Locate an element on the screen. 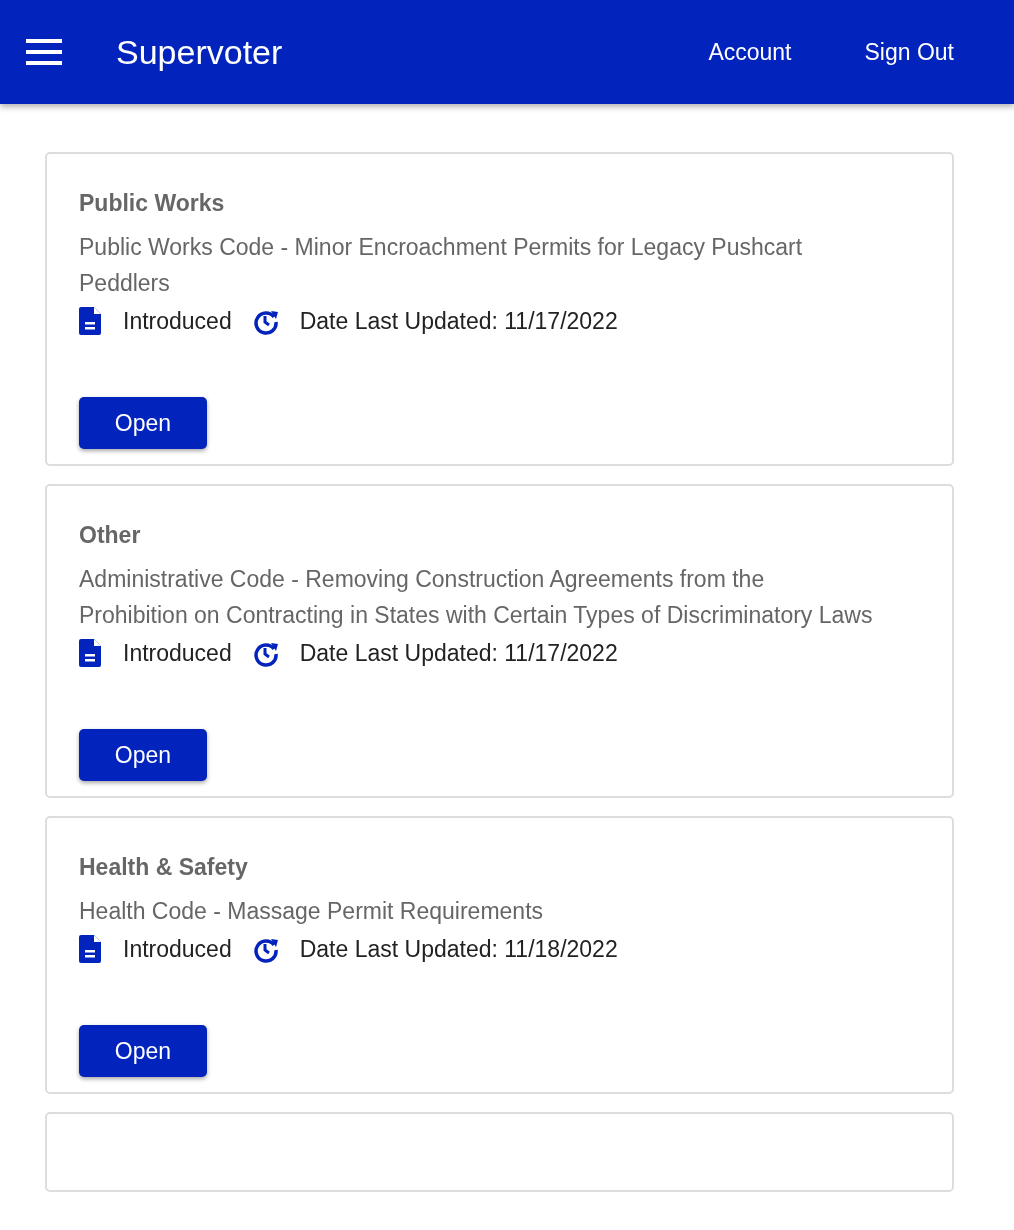  bill-description: Public Works Code - Minor Encroachment Permits for Legacy Pushcart Peddlers is located at coordinates (441, 265).